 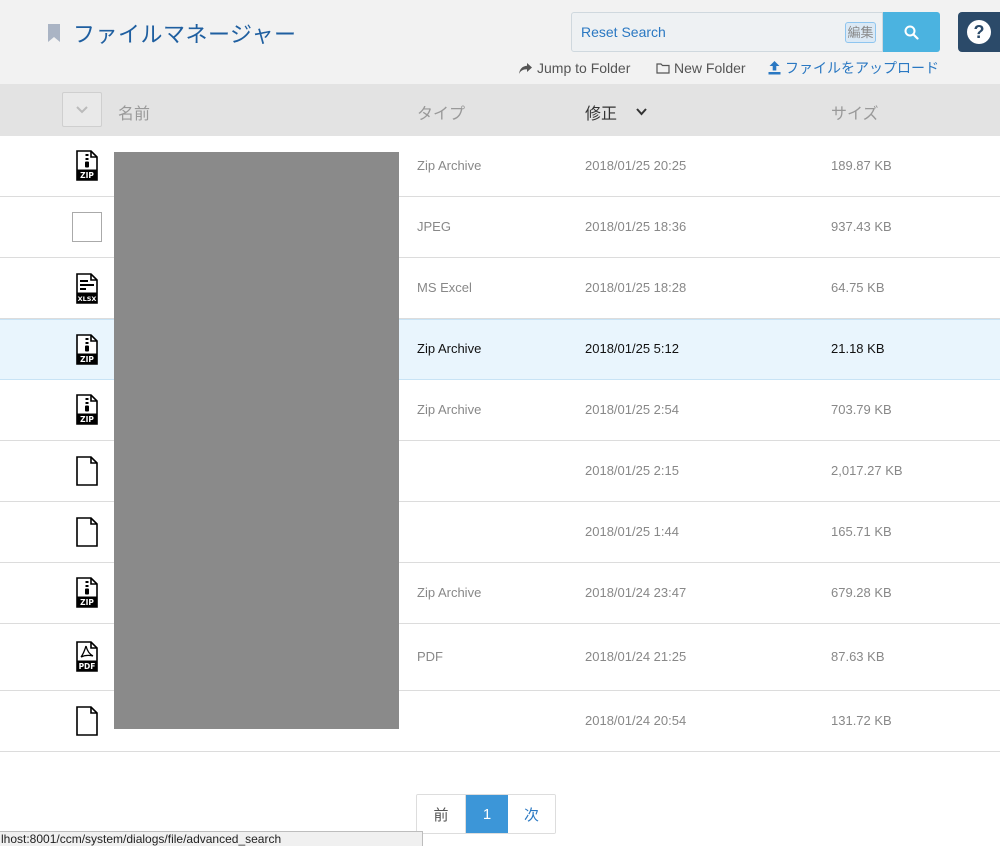 What do you see at coordinates (441, 814) in the screenshot?
I see `prev-page-button: 前` at bounding box center [441, 814].